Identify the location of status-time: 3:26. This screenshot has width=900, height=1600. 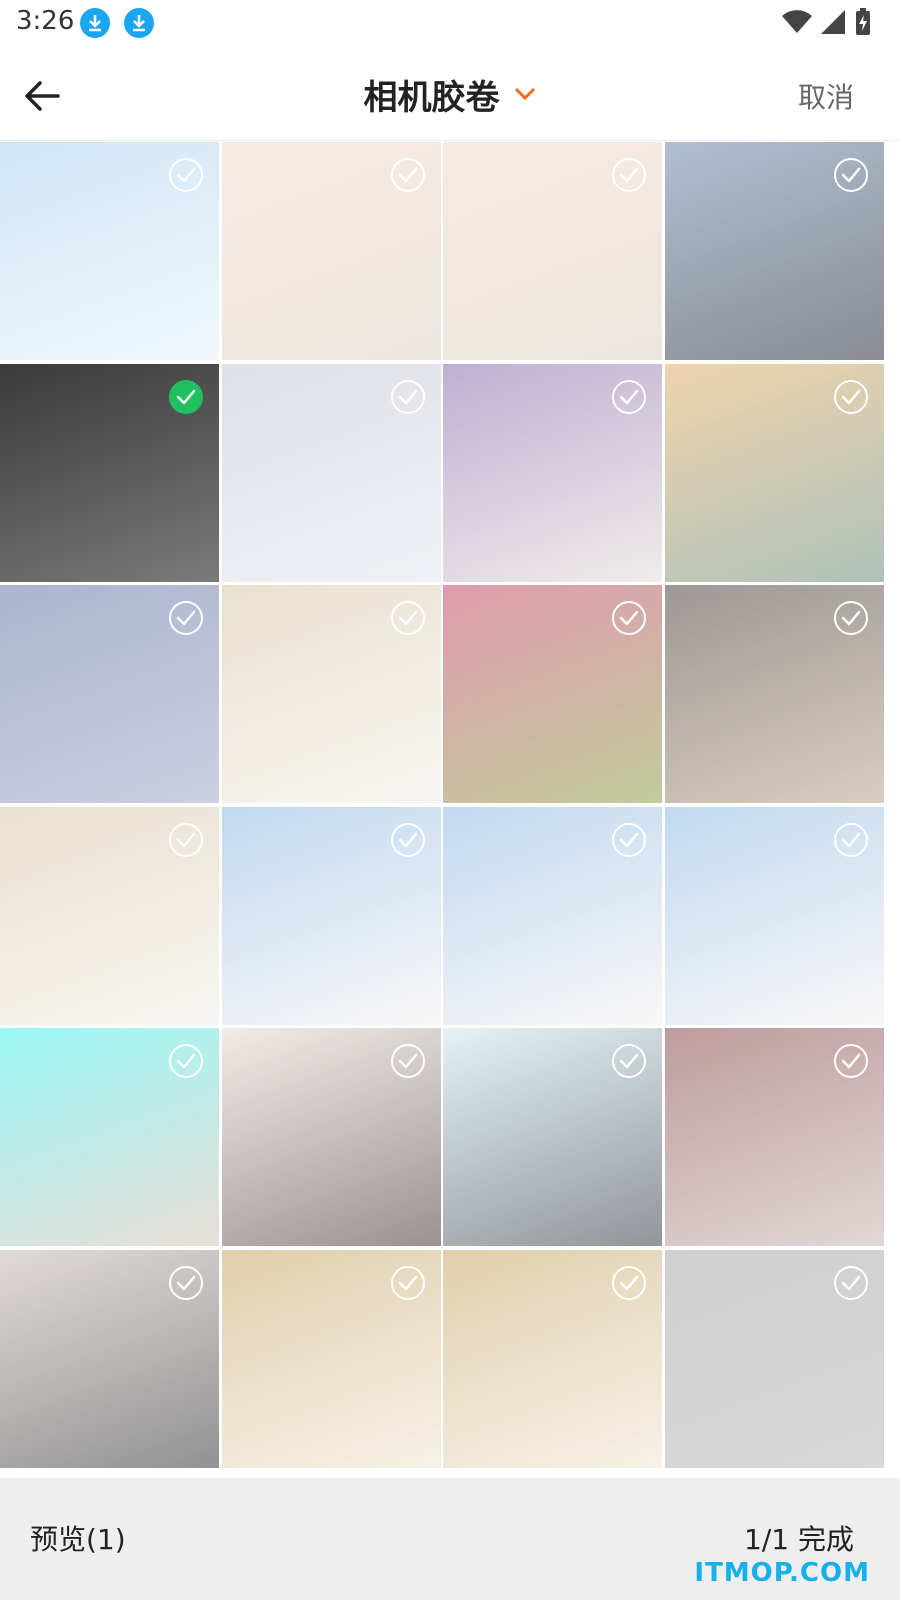
(45, 21).